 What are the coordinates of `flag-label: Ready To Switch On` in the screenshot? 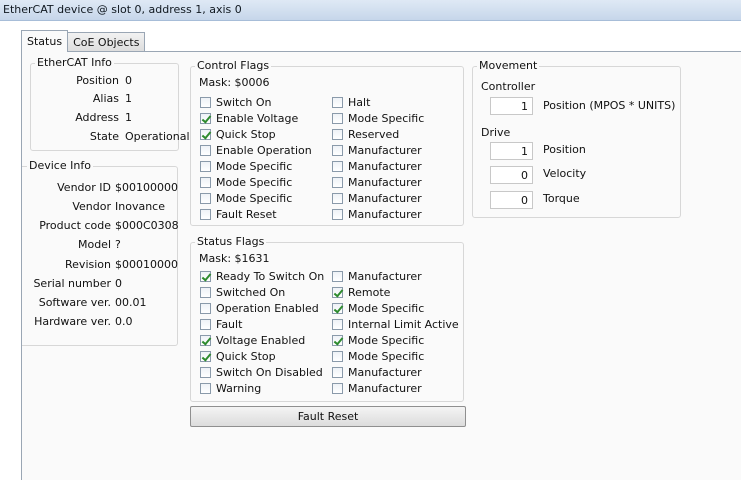 It's located at (270, 276).